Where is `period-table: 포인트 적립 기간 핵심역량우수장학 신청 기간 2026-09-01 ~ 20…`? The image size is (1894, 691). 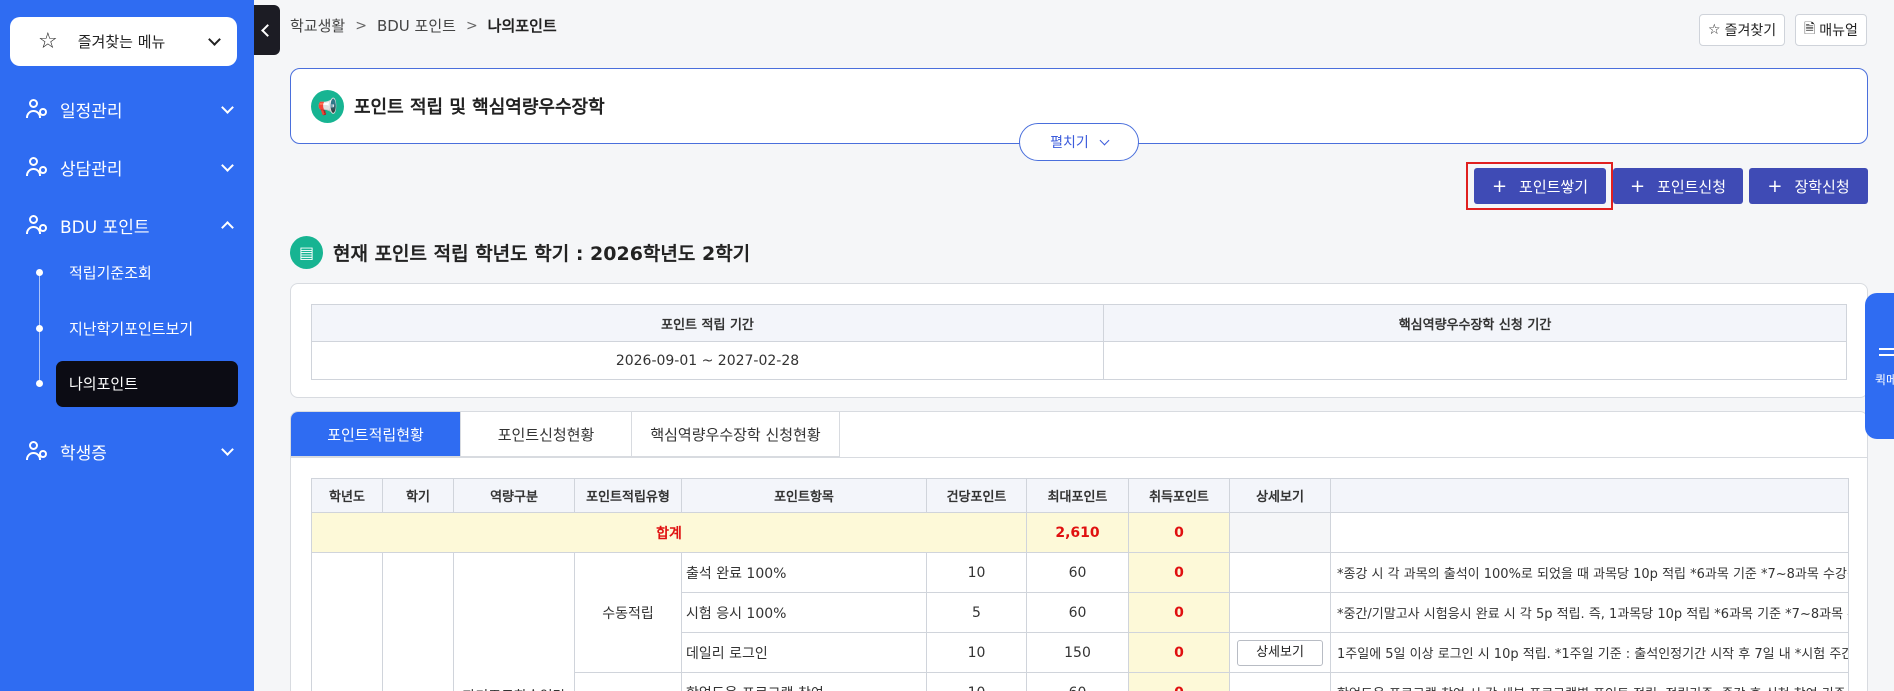
period-table: 포인트 적립 기간 핵심역량우수장학 신청 기간 2026-09-01 ~ 20… is located at coordinates (1079, 342).